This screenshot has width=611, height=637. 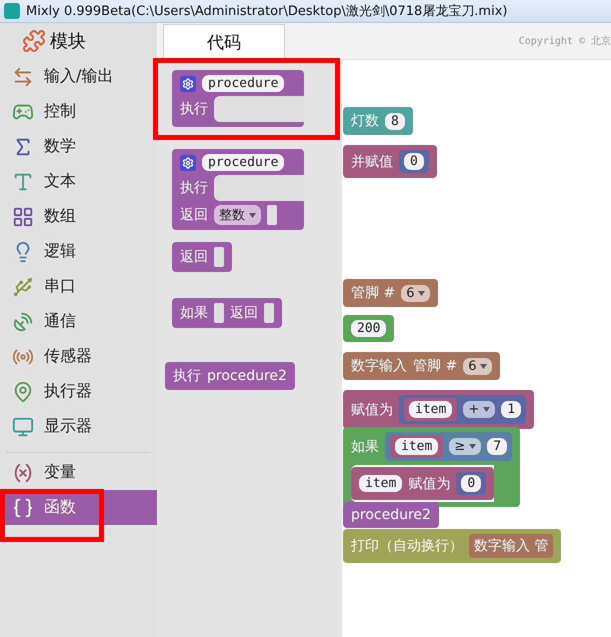 I want to click on code-block: 执行 procedure2, so click(x=230, y=376).